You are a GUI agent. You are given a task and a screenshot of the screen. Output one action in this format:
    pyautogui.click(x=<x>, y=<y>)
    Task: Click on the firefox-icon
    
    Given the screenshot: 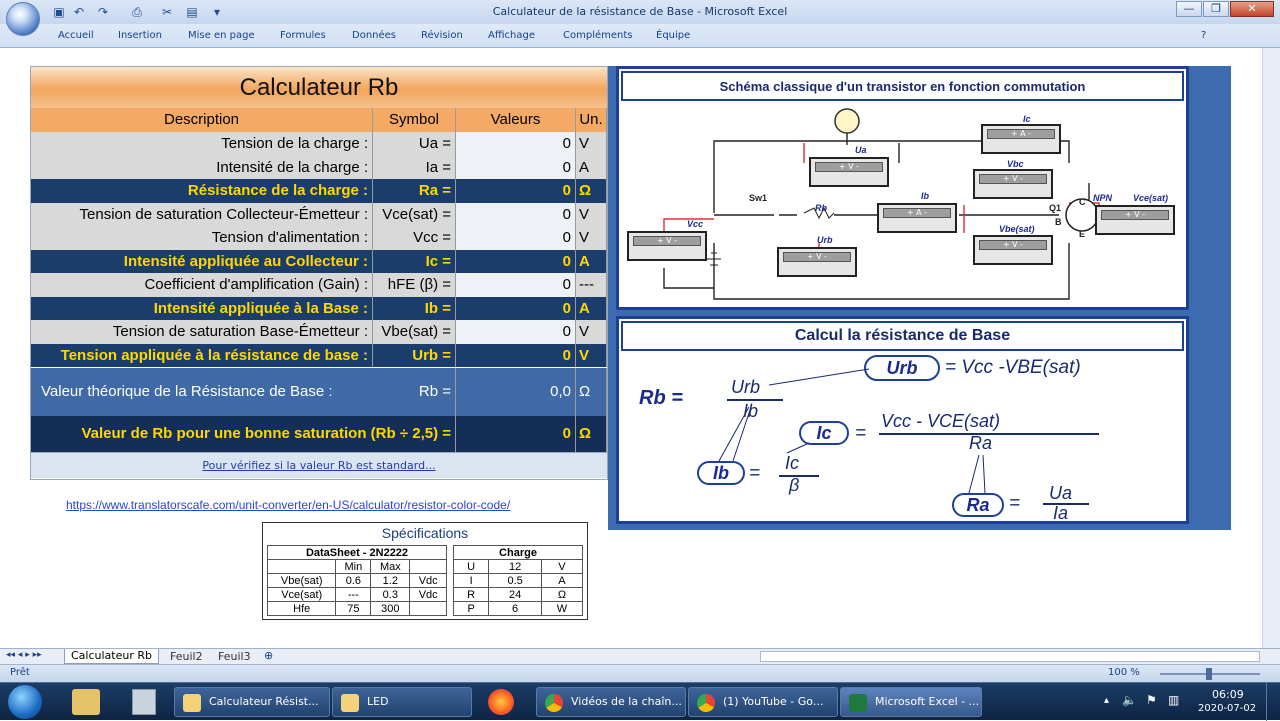 What is the action you would take?
    pyautogui.click(x=501, y=702)
    